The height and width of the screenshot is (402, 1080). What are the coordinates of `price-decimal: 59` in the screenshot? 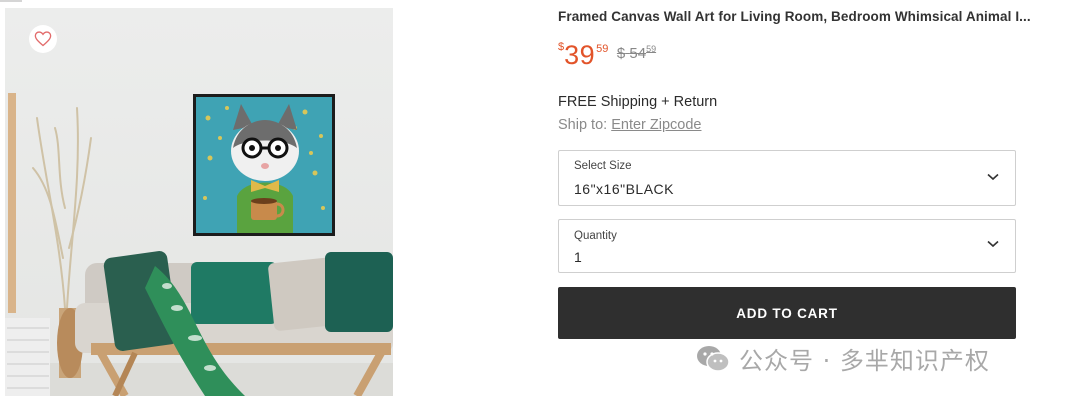 It's located at (602, 49).